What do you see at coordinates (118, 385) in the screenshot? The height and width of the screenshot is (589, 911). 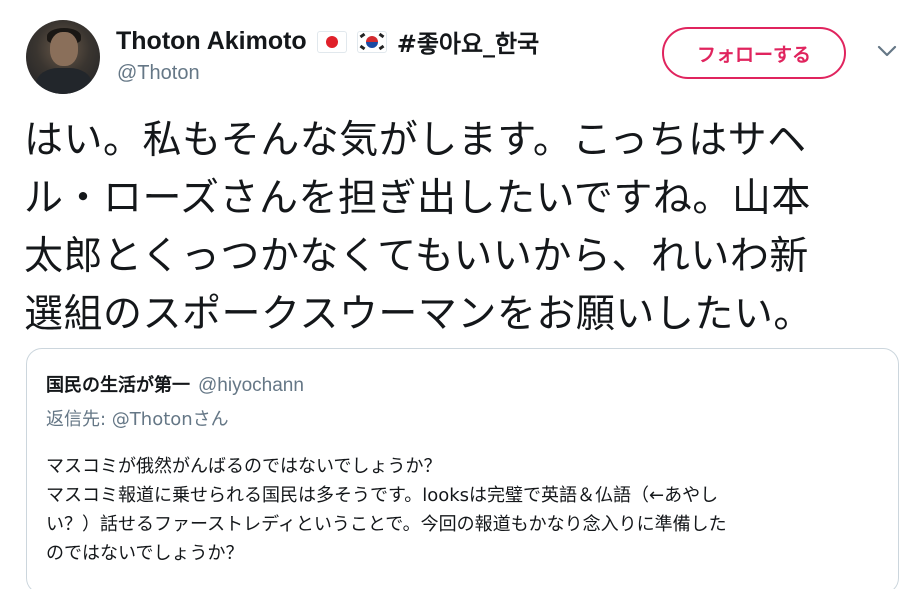 I see `quoted-author-name: 国民の生活が第一` at bounding box center [118, 385].